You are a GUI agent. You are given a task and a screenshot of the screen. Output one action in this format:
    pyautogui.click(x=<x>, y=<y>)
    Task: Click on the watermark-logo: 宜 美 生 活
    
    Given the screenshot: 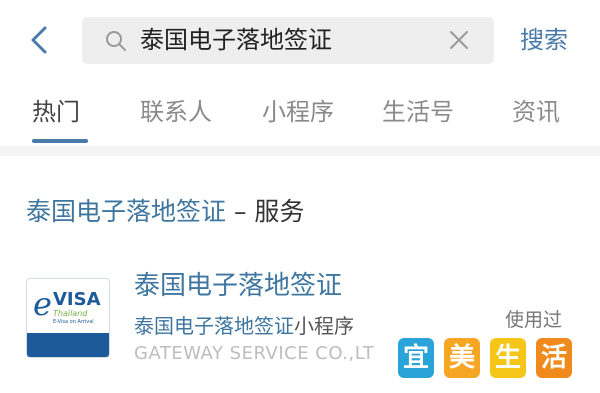 What is the action you would take?
    pyautogui.click(x=488, y=360)
    